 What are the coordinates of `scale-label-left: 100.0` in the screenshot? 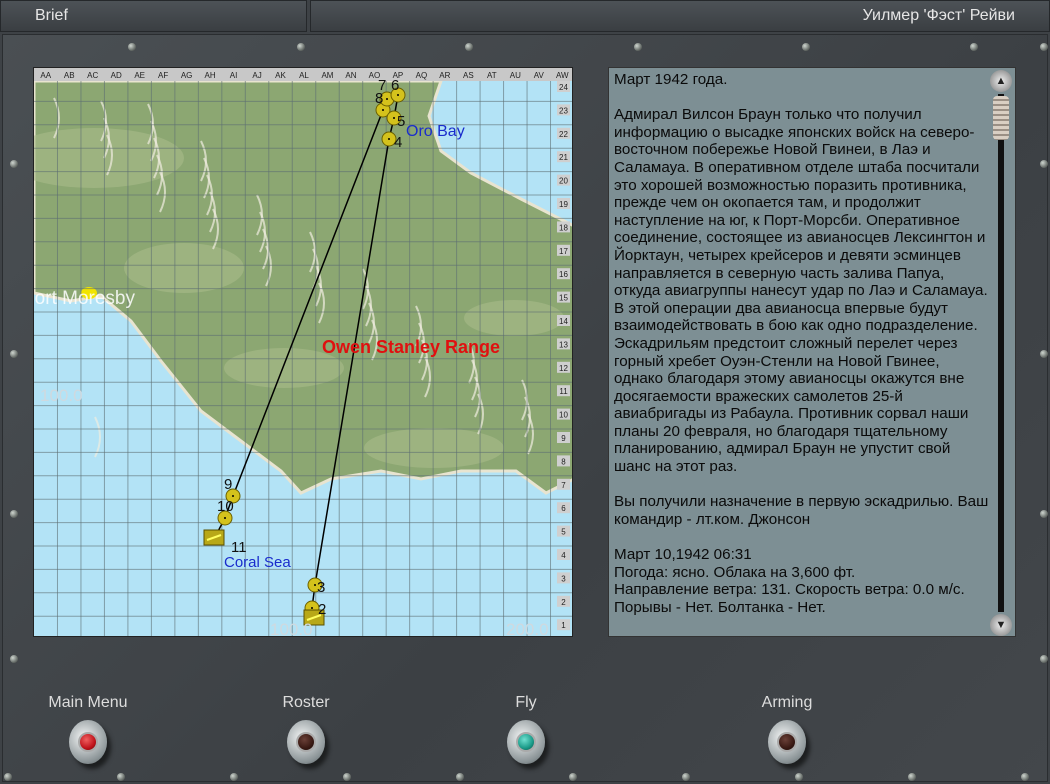 It's located at (61, 395).